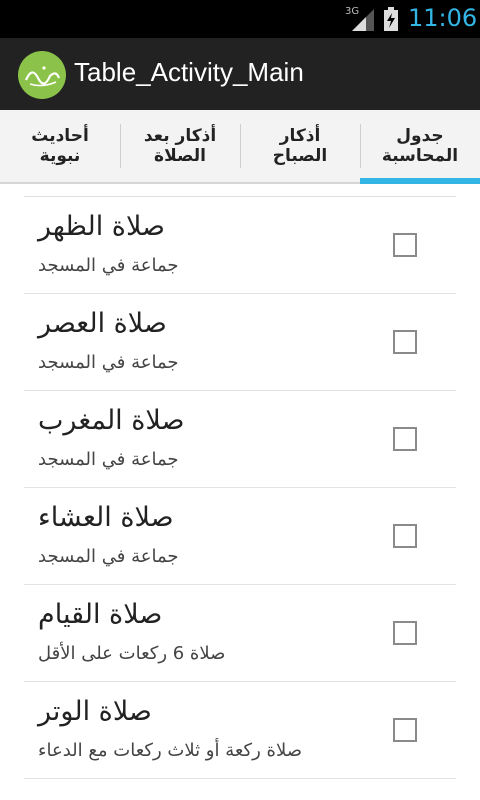 Image resolution: width=480 pixels, height=800 pixels. What do you see at coordinates (189, 72) in the screenshot?
I see `app-title: Table_Activity_Main` at bounding box center [189, 72].